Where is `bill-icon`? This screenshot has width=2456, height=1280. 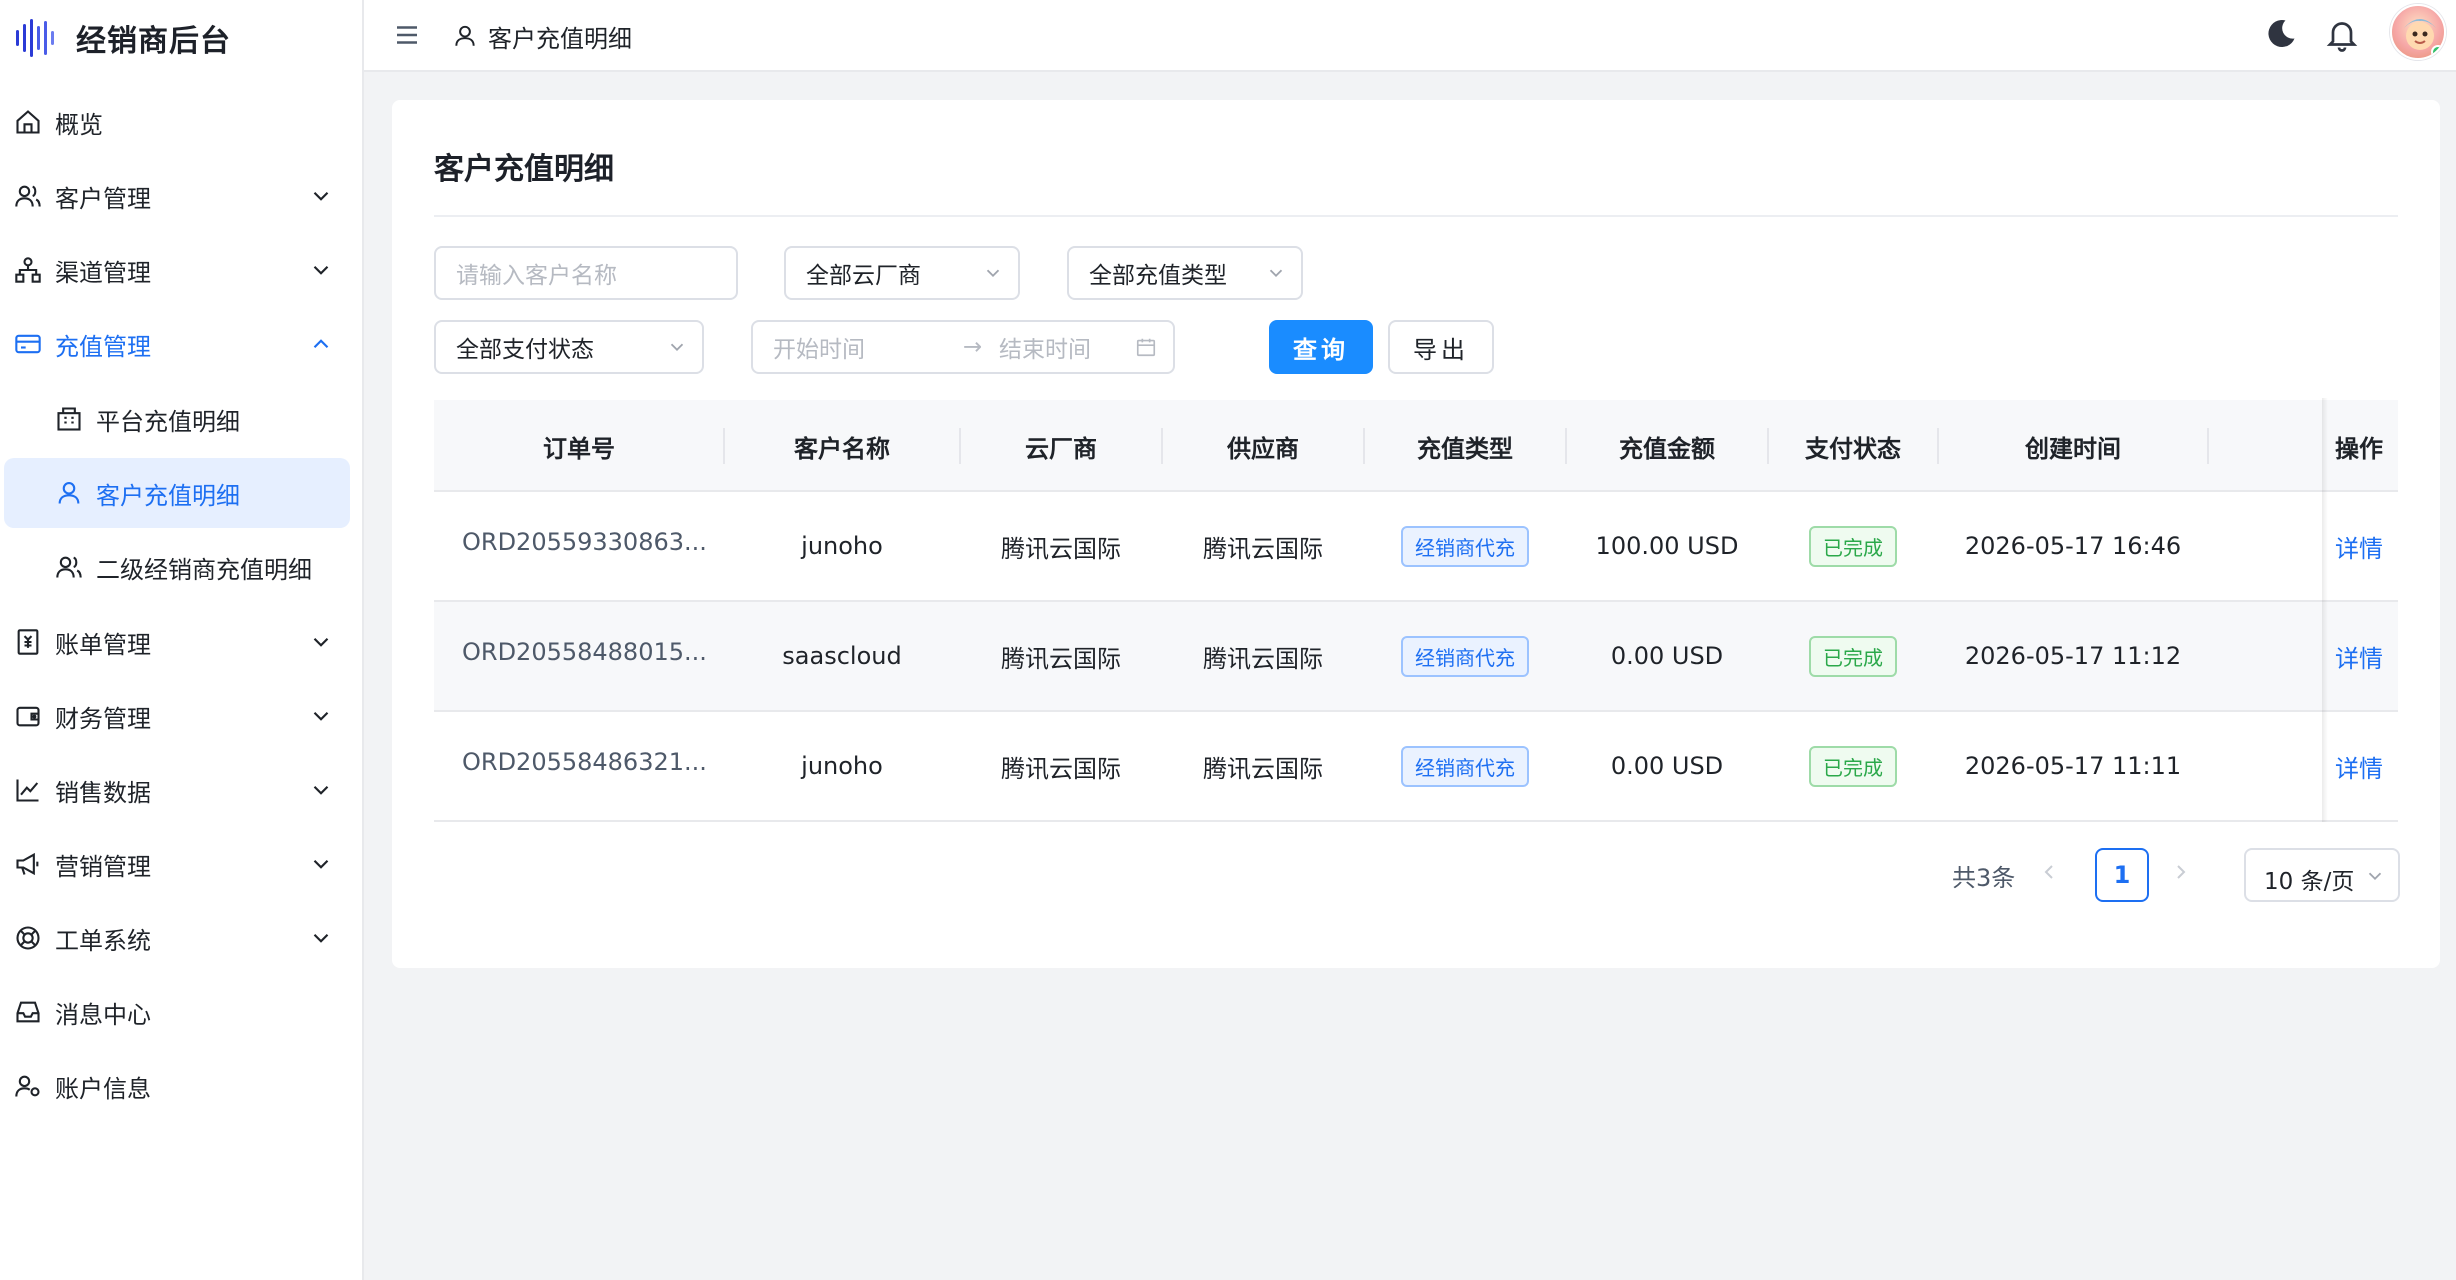 bill-icon is located at coordinates (28, 642).